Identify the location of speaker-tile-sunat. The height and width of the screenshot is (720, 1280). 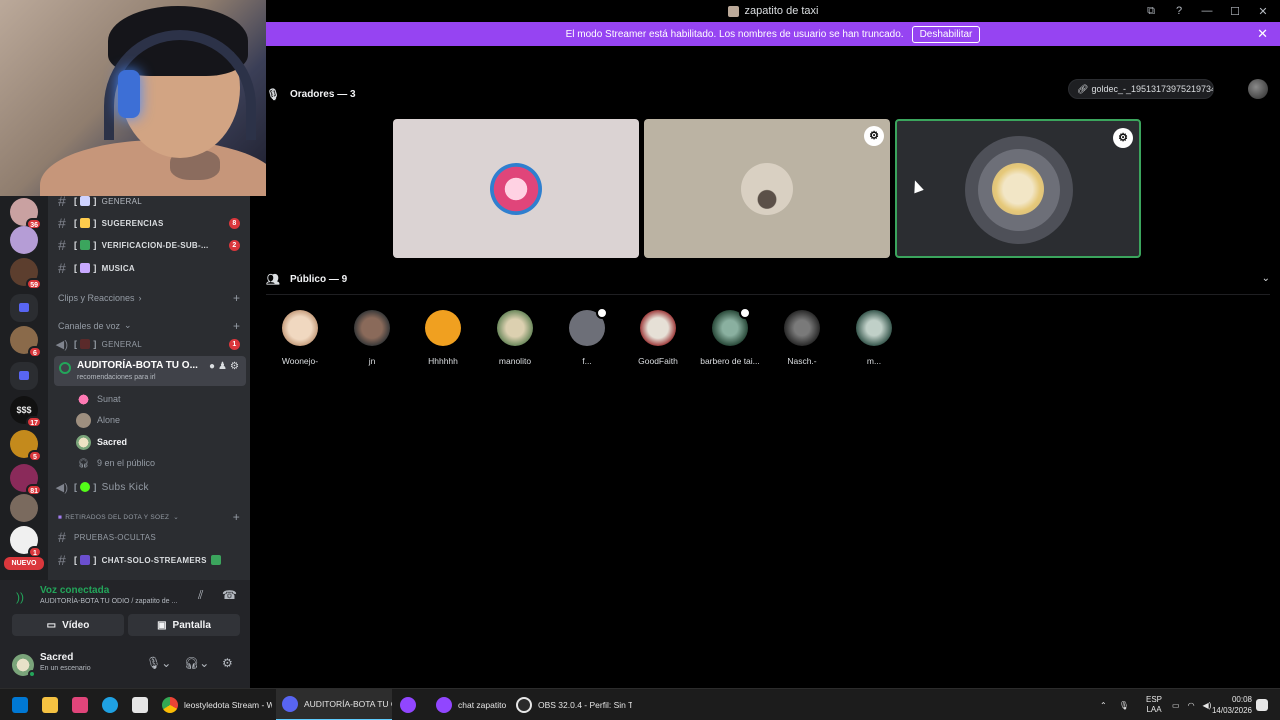
(516, 188).